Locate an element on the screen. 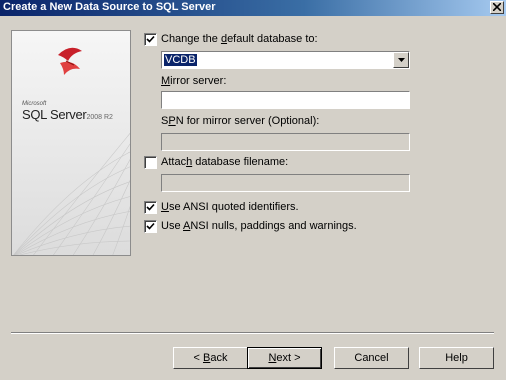 This screenshot has width=506, height=380. ansi-nulls-label: Use ANSI nulls, paddings and warnings. is located at coordinates (259, 226).